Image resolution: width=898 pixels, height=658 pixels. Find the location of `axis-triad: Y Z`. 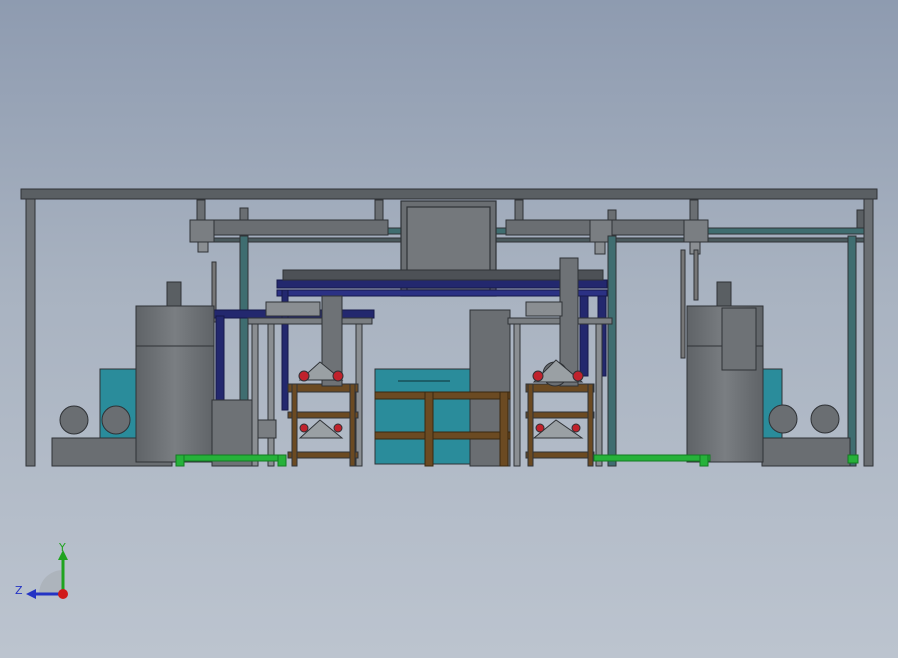

axis-triad: Y Z is located at coordinates (41, 570).